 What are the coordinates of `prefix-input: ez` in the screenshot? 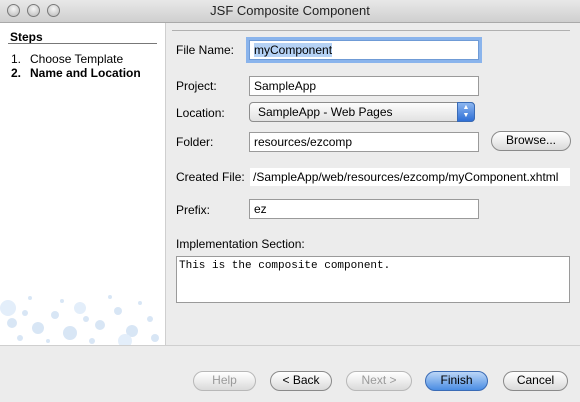 It's located at (364, 209).